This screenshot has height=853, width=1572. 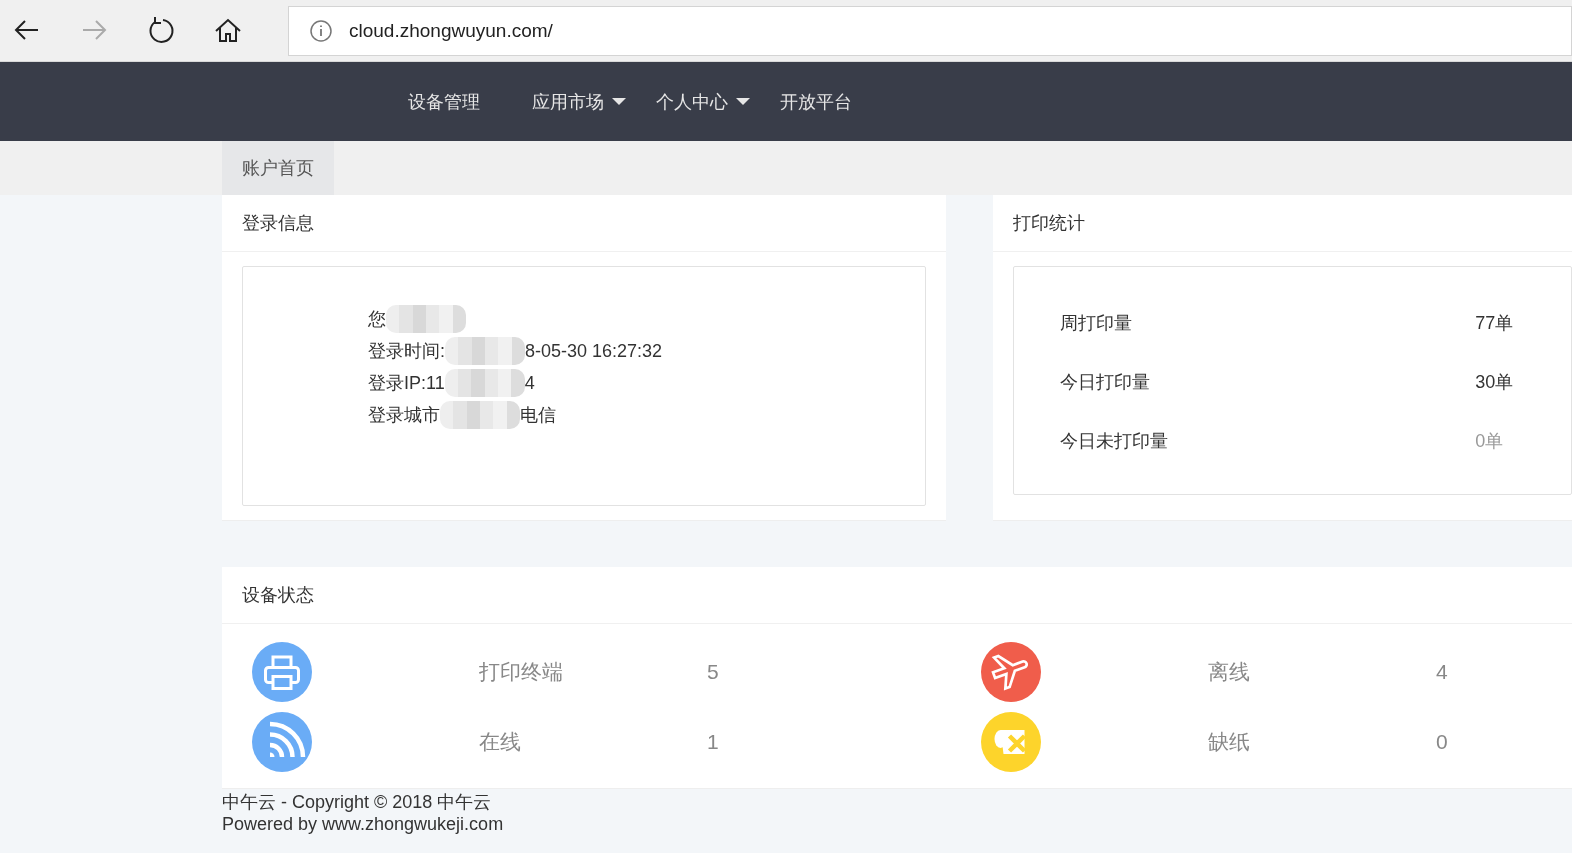 I want to click on stat-label: 今日打印量, so click(x=1106, y=382).